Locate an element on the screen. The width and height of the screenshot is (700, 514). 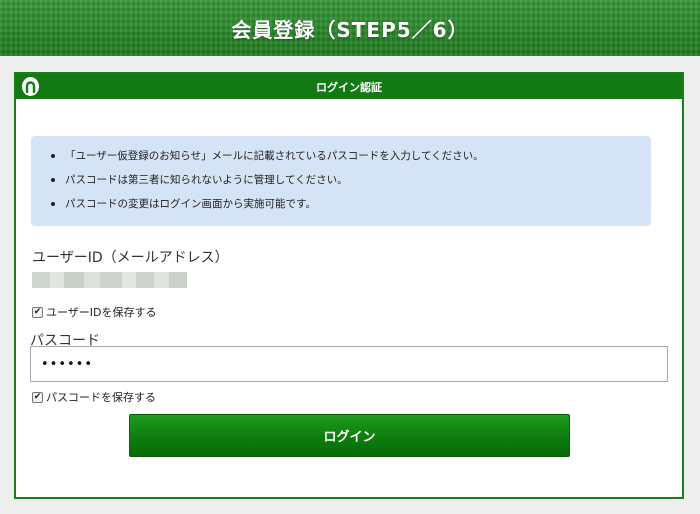
userid-label: ユーザーID（メールアドレス） is located at coordinates (130, 258).